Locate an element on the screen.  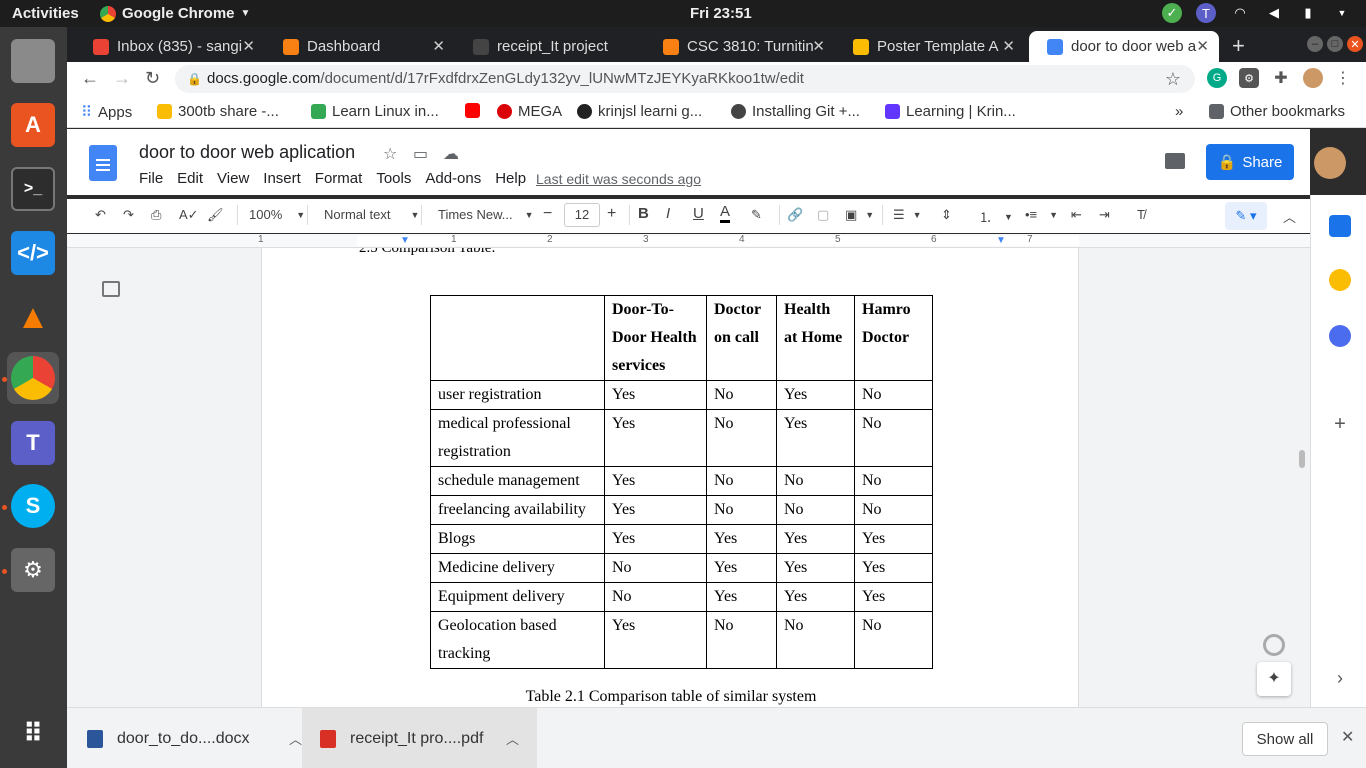
dock-skype: S is located at coordinates (33, 506).